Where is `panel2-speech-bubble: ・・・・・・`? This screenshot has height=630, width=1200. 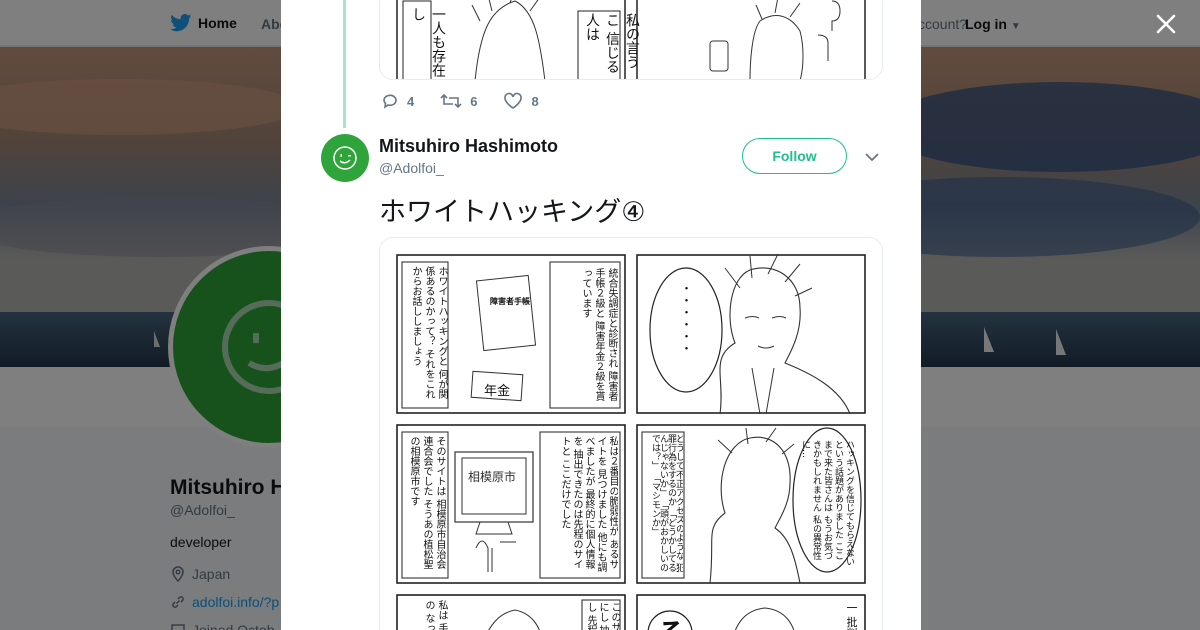
panel2-speech-bubble: ・・・・・・ is located at coordinates (686, 318).